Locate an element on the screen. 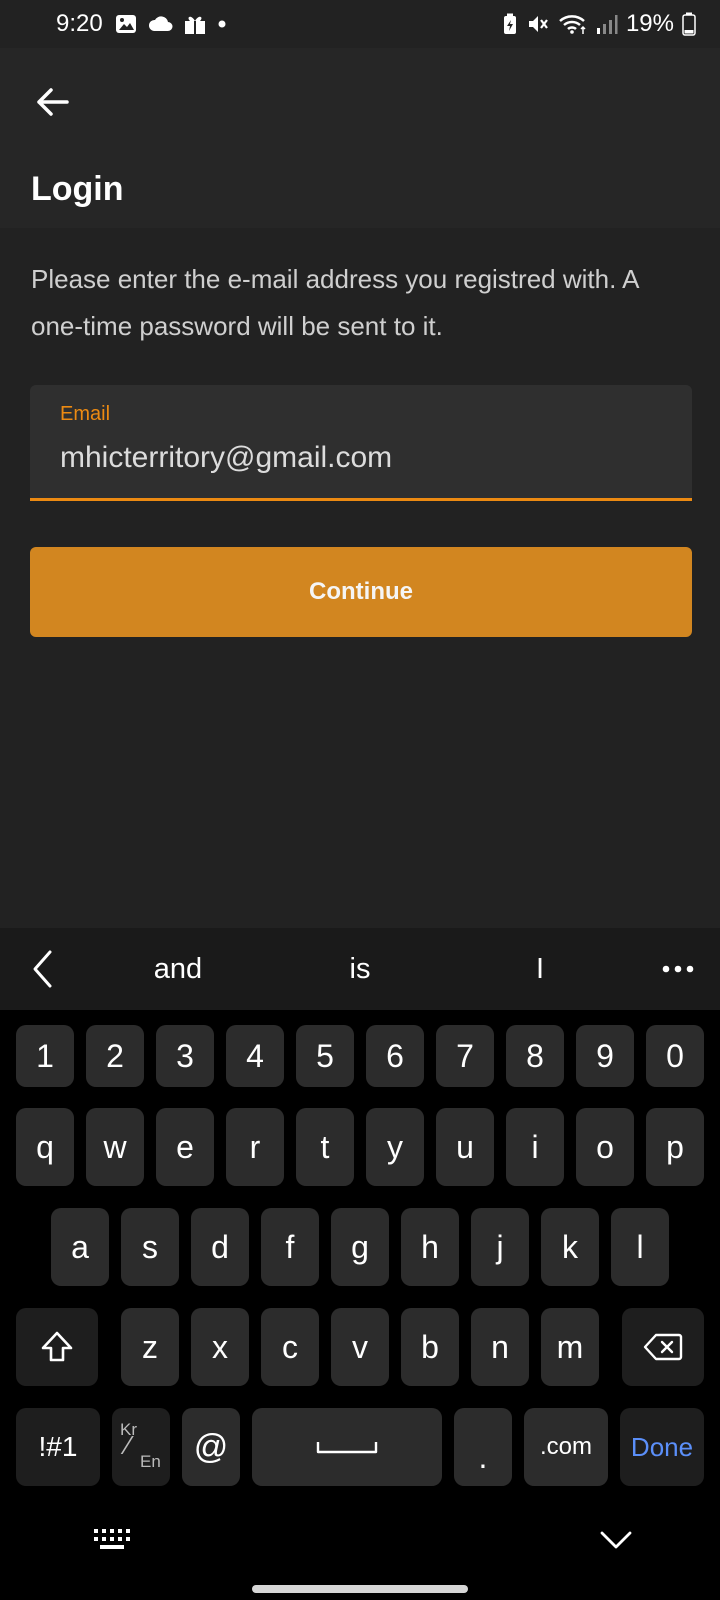  suggestion-back-button is located at coordinates (42, 969).